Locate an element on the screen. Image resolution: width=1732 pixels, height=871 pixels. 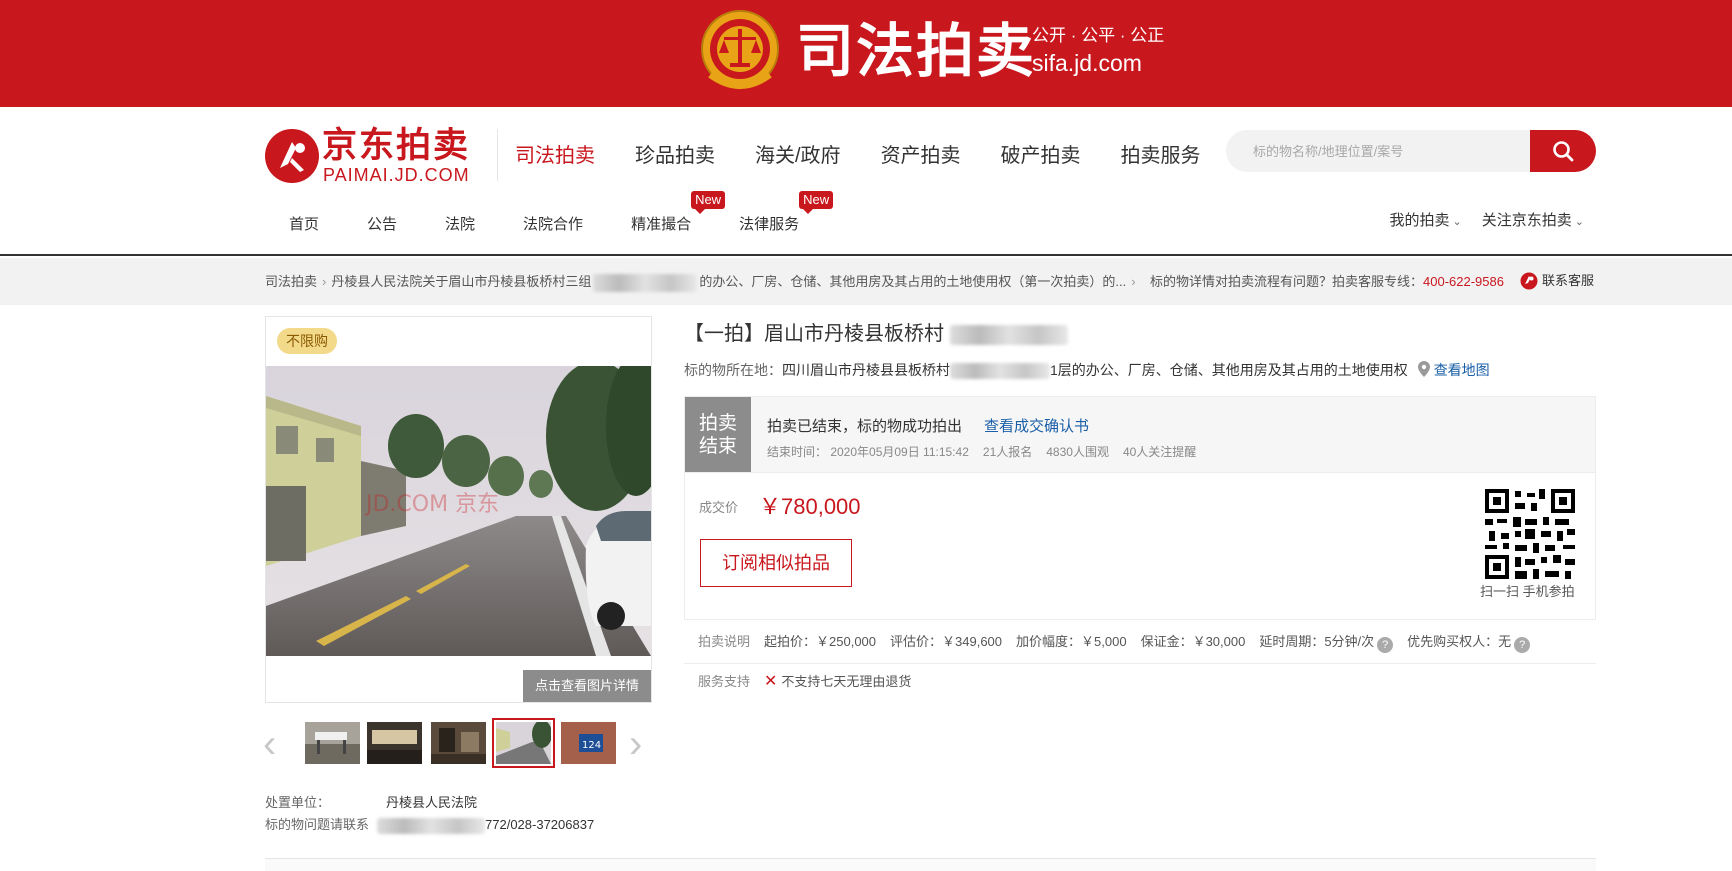
logo-text-cn: 京东拍卖 is located at coordinates (396, 146).